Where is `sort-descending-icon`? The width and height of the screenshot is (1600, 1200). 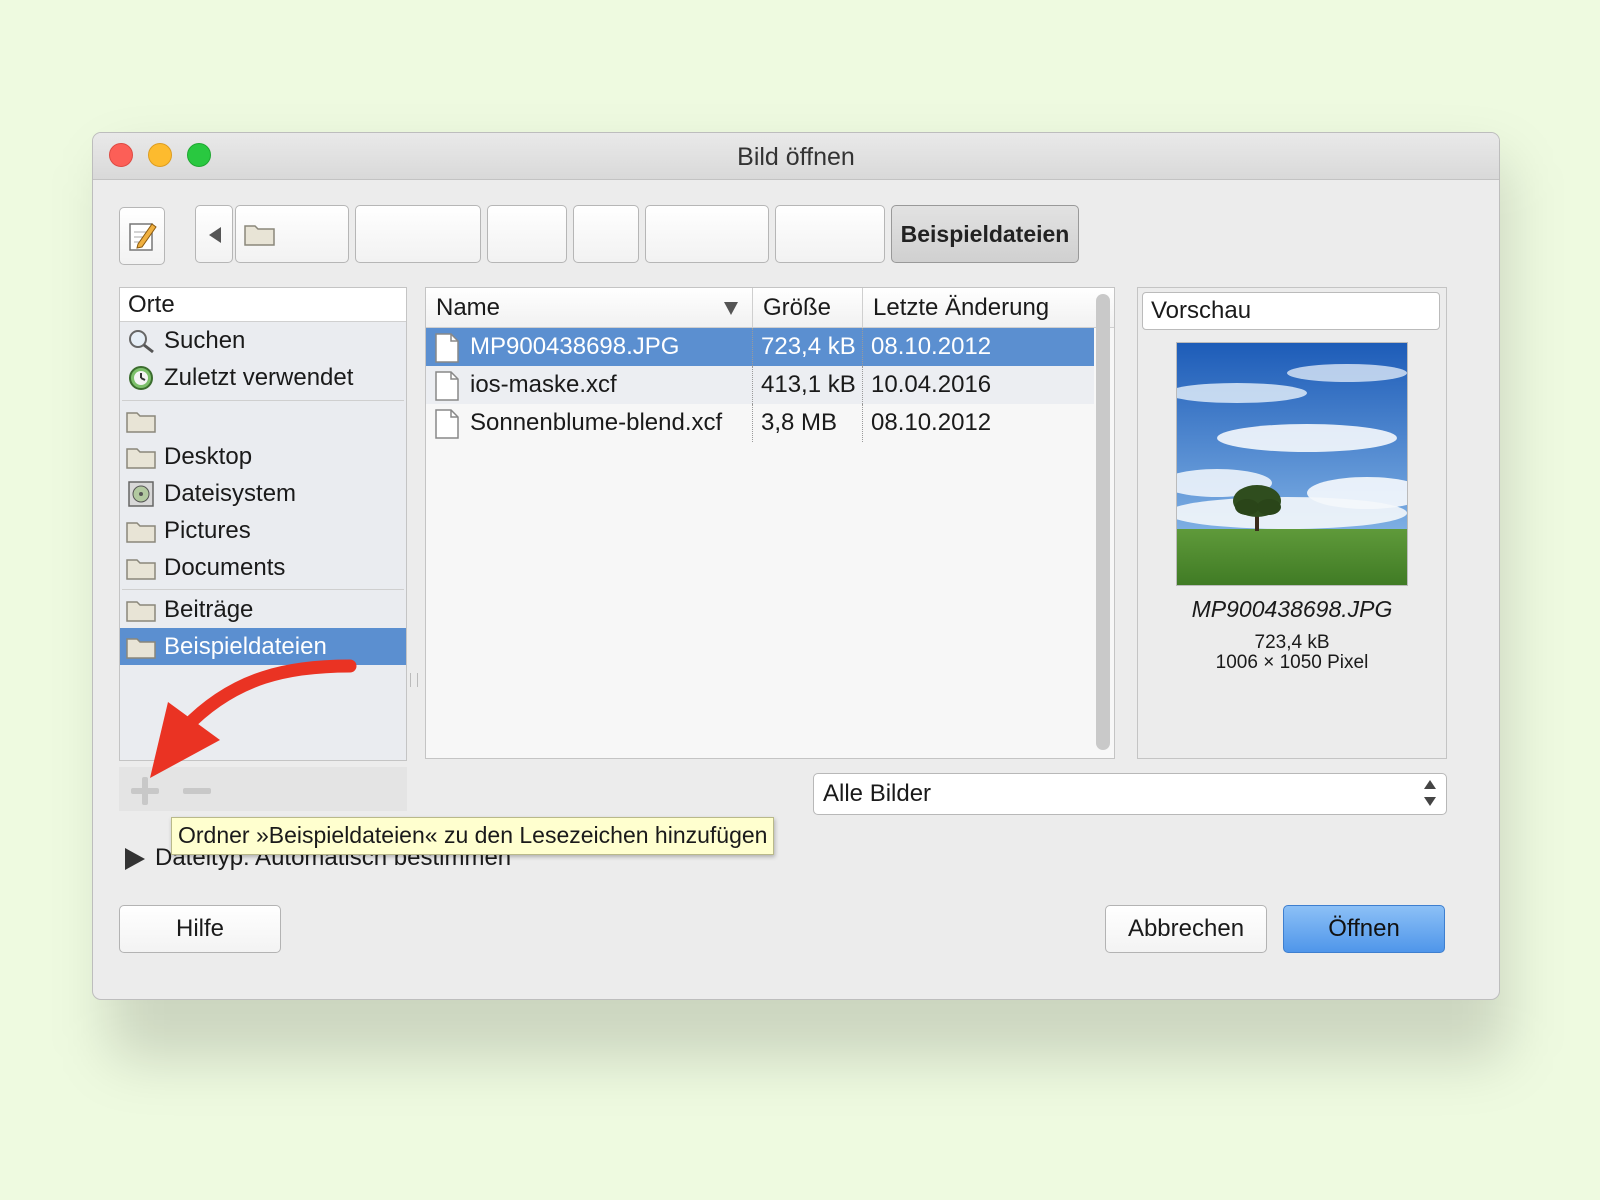 sort-descending-icon is located at coordinates (731, 308).